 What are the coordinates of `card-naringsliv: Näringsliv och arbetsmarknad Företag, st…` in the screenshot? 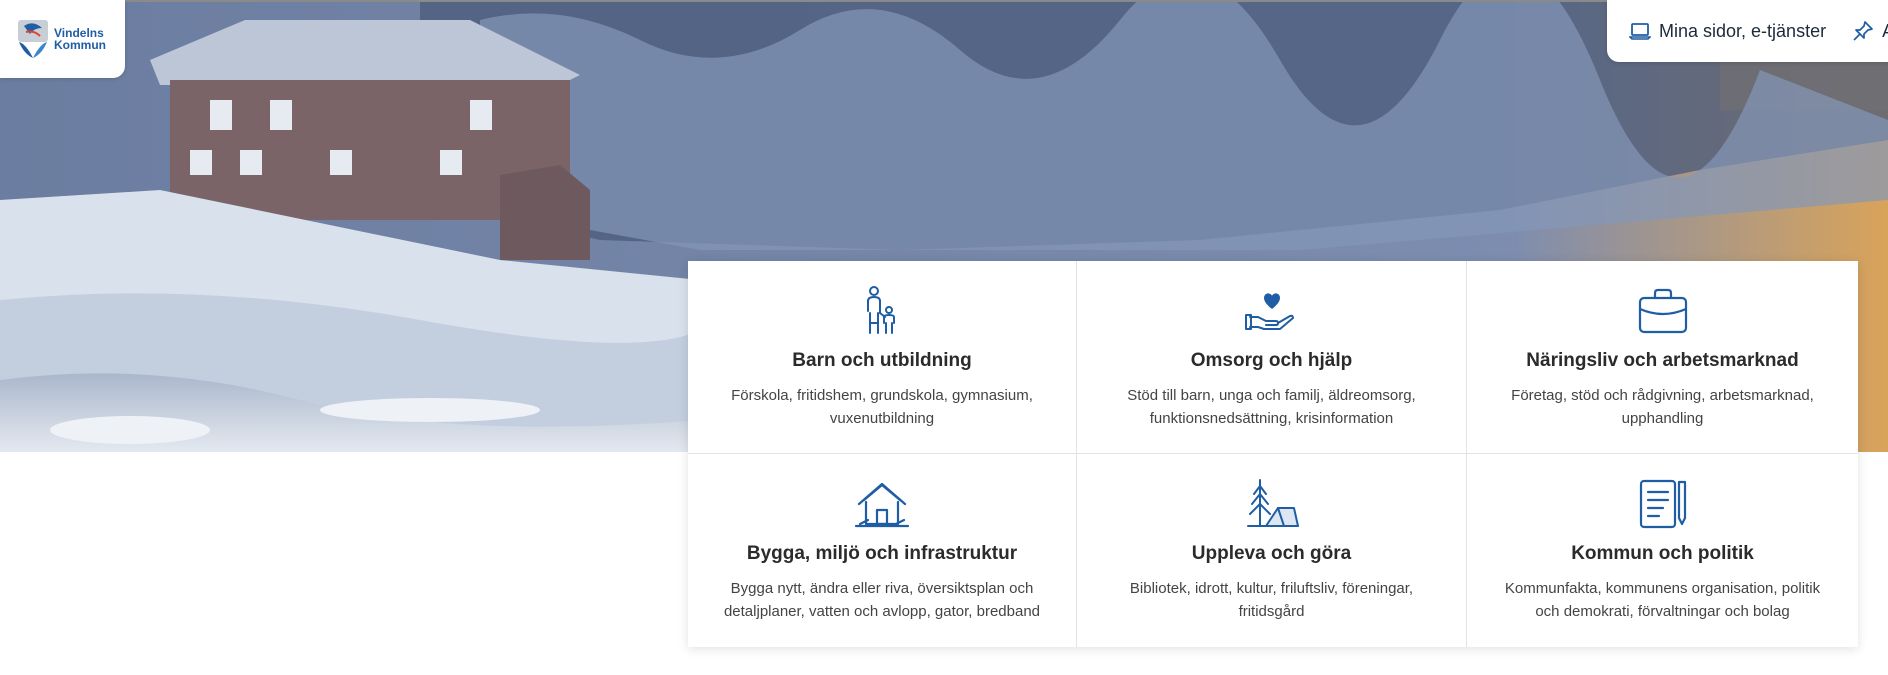 It's located at (1662, 357).